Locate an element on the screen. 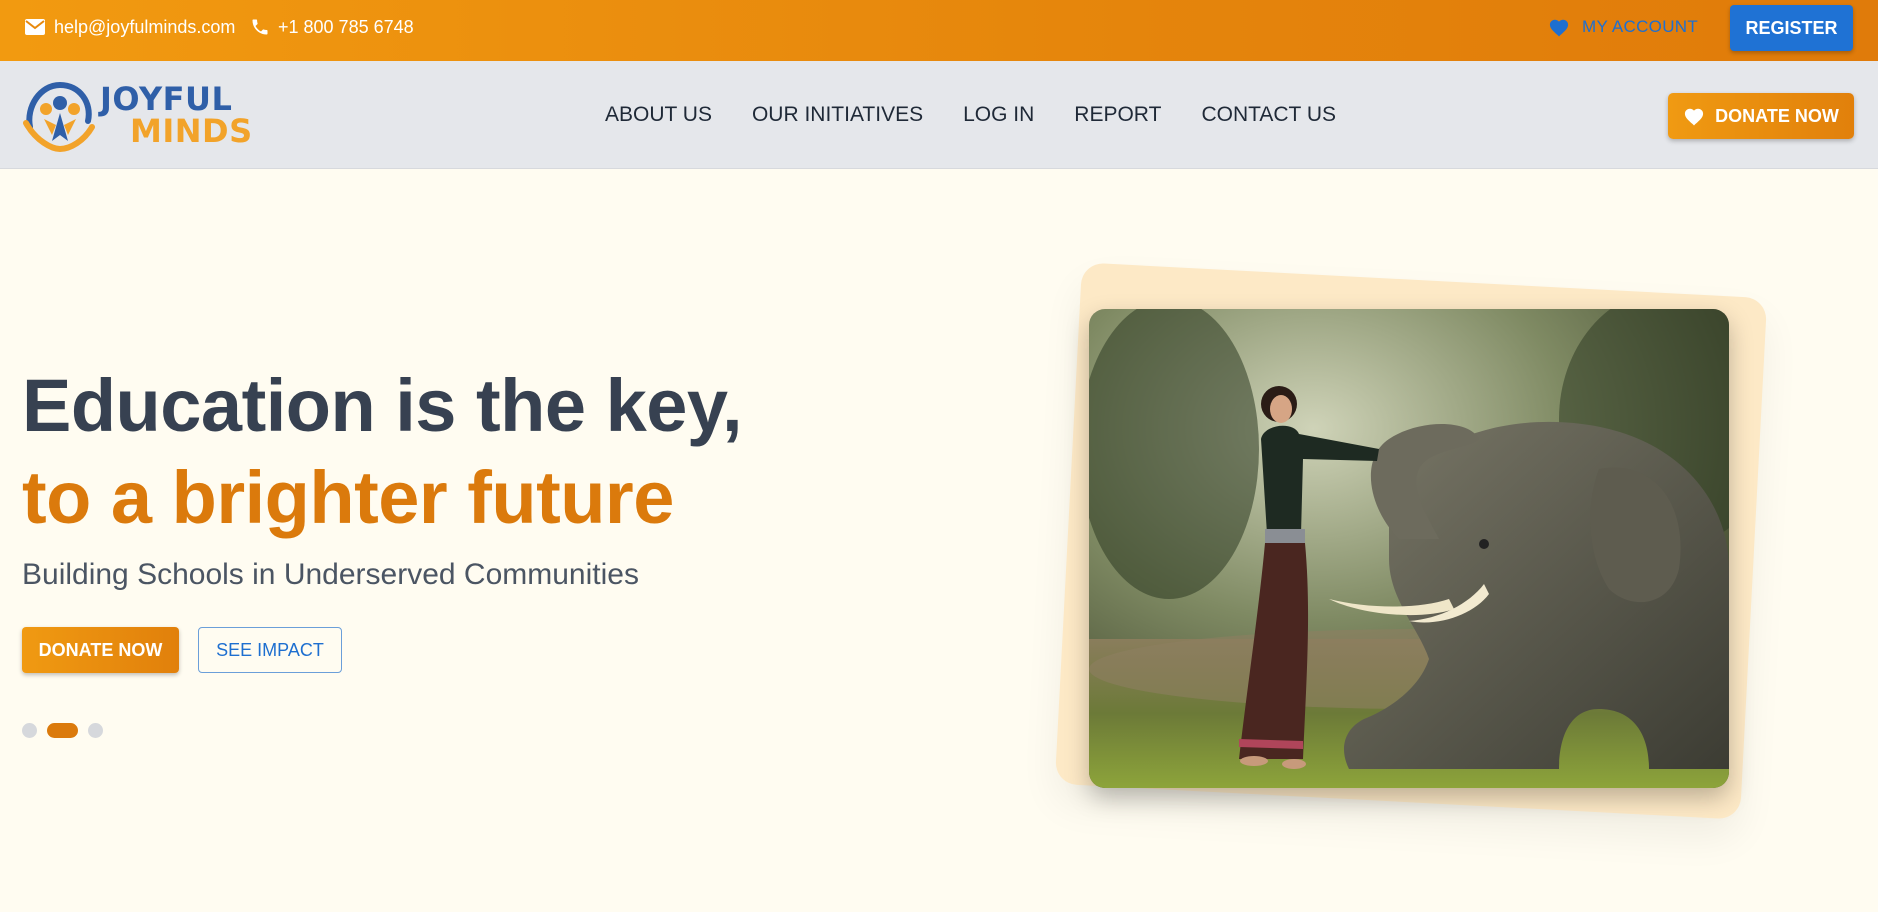 The image size is (1878, 912). phone-text: +1 800 785 6748 is located at coordinates (346, 26).